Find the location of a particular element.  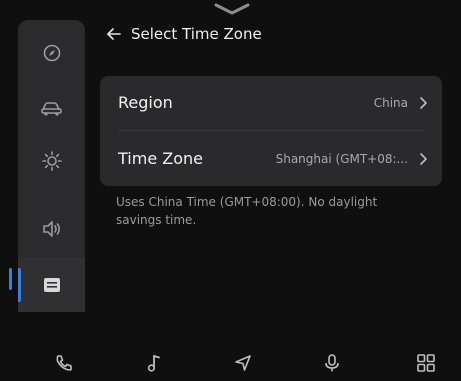

sidebar-item-compass is located at coordinates (51, 53).